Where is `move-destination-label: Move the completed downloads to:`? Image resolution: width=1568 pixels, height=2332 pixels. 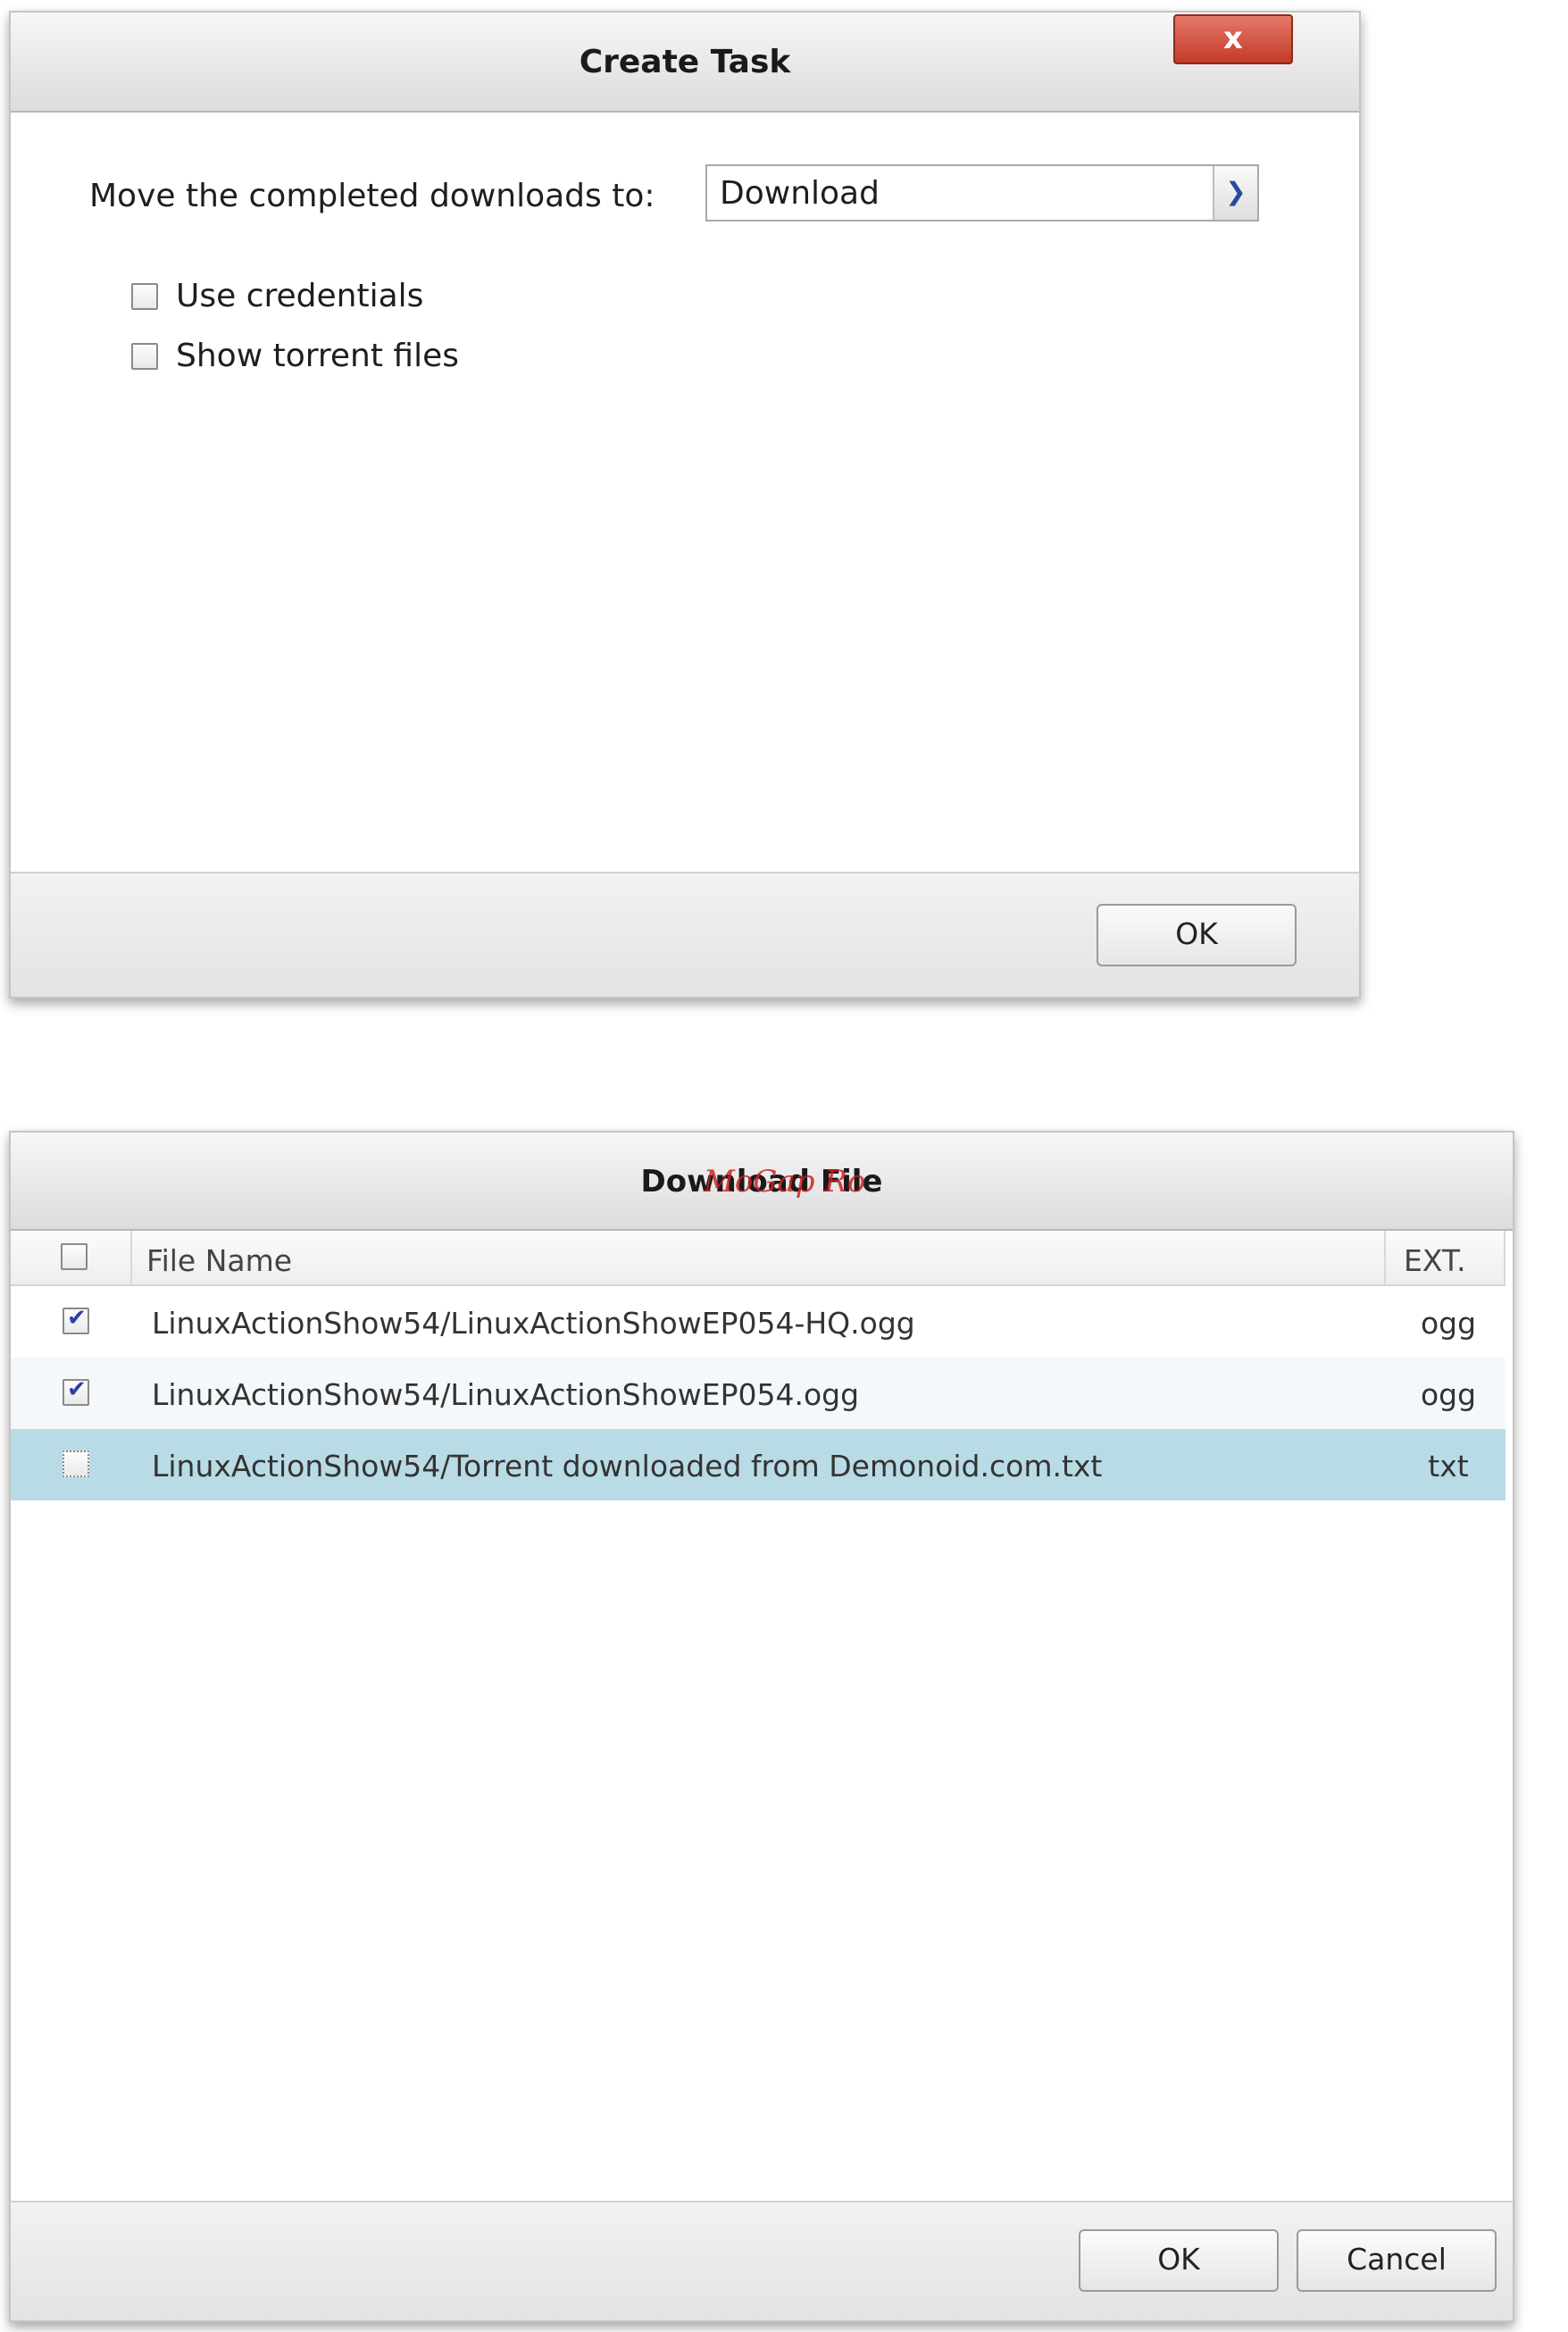 move-destination-label: Move the completed downloads to: is located at coordinates (372, 196).